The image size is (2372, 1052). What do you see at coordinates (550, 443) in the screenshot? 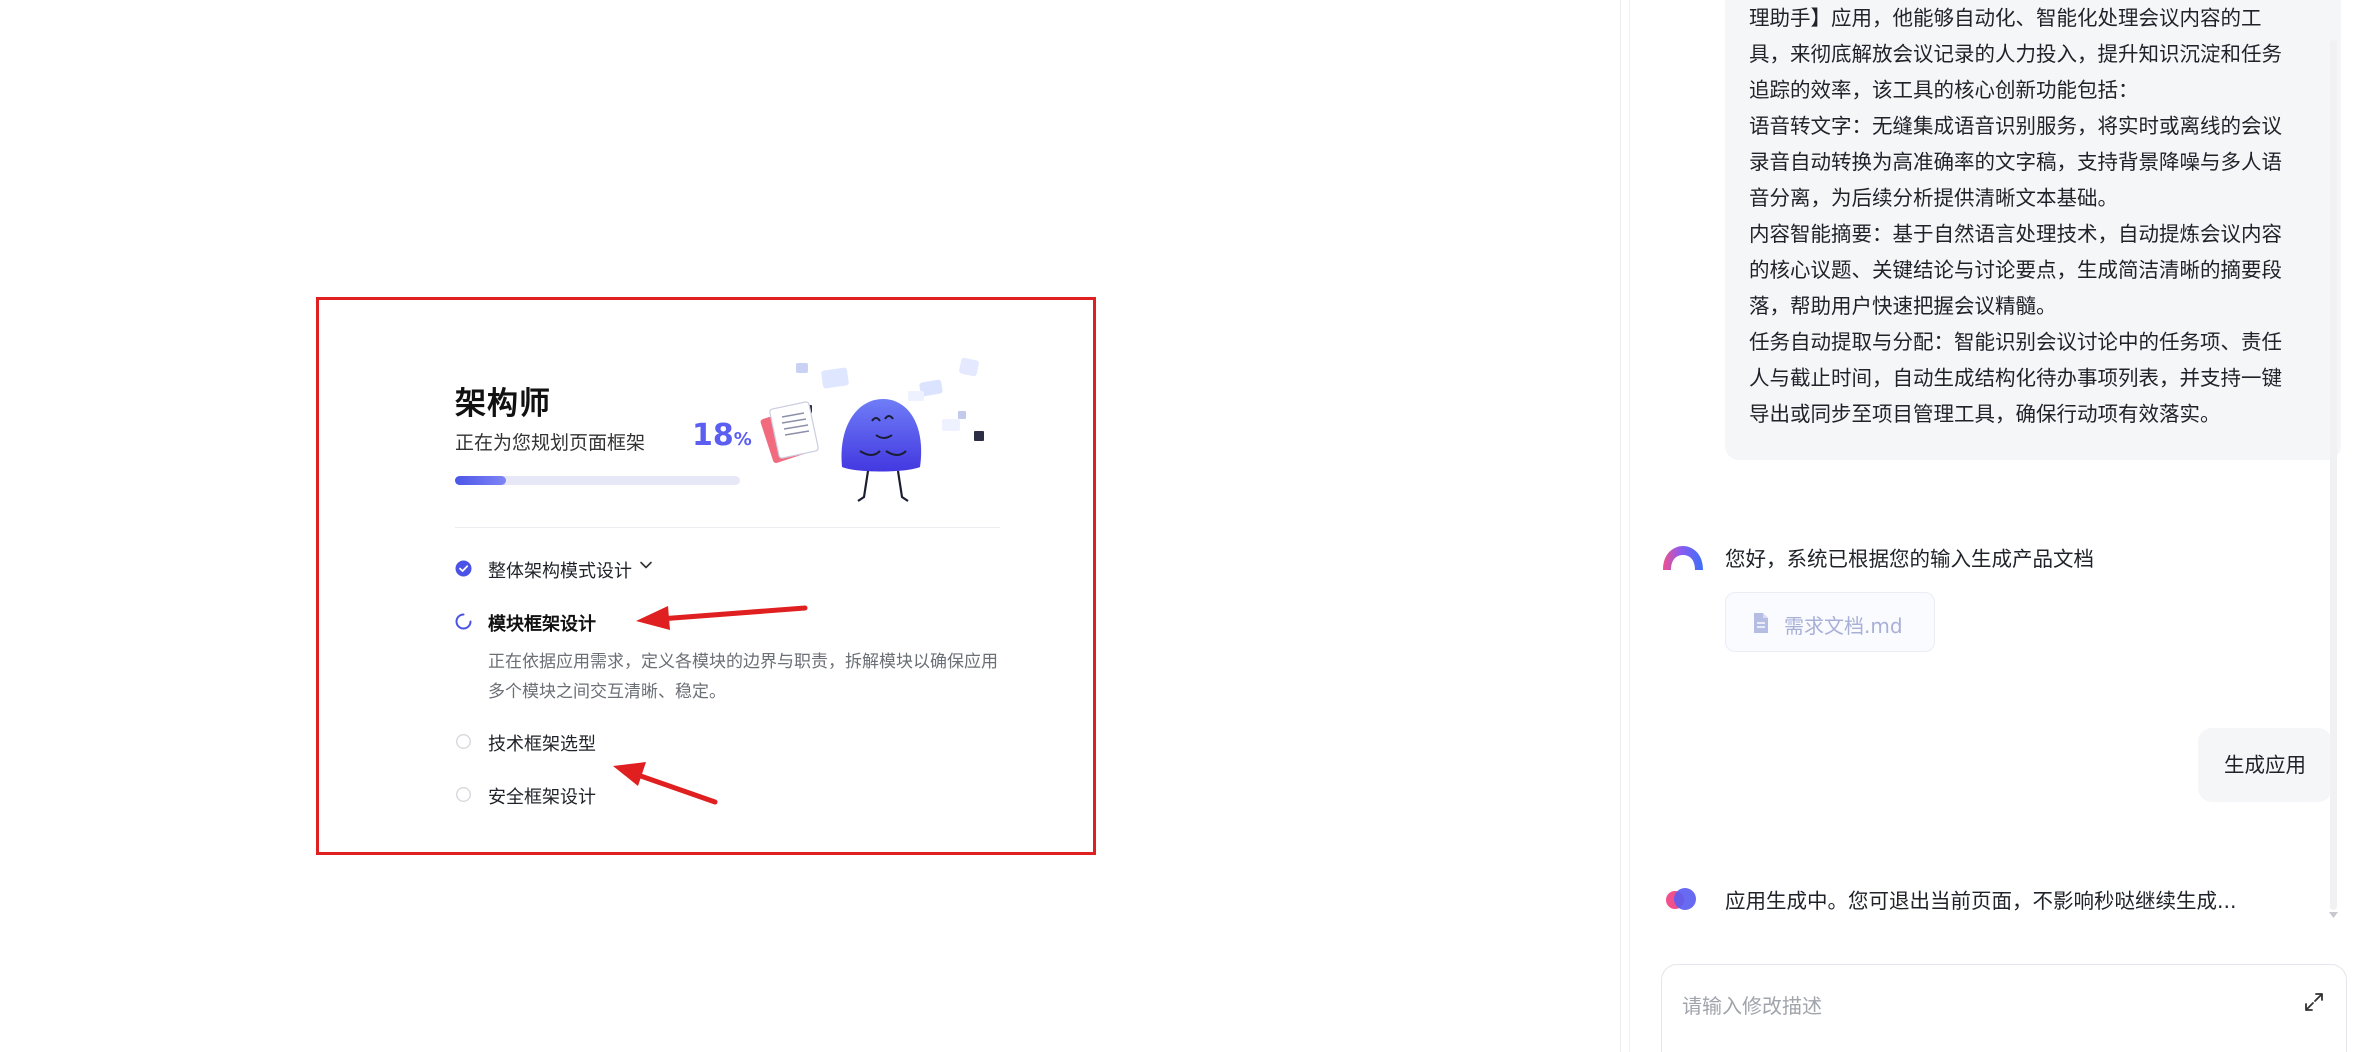
I see `card-subtitle: 正在为您规划页面框架` at bounding box center [550, 443].